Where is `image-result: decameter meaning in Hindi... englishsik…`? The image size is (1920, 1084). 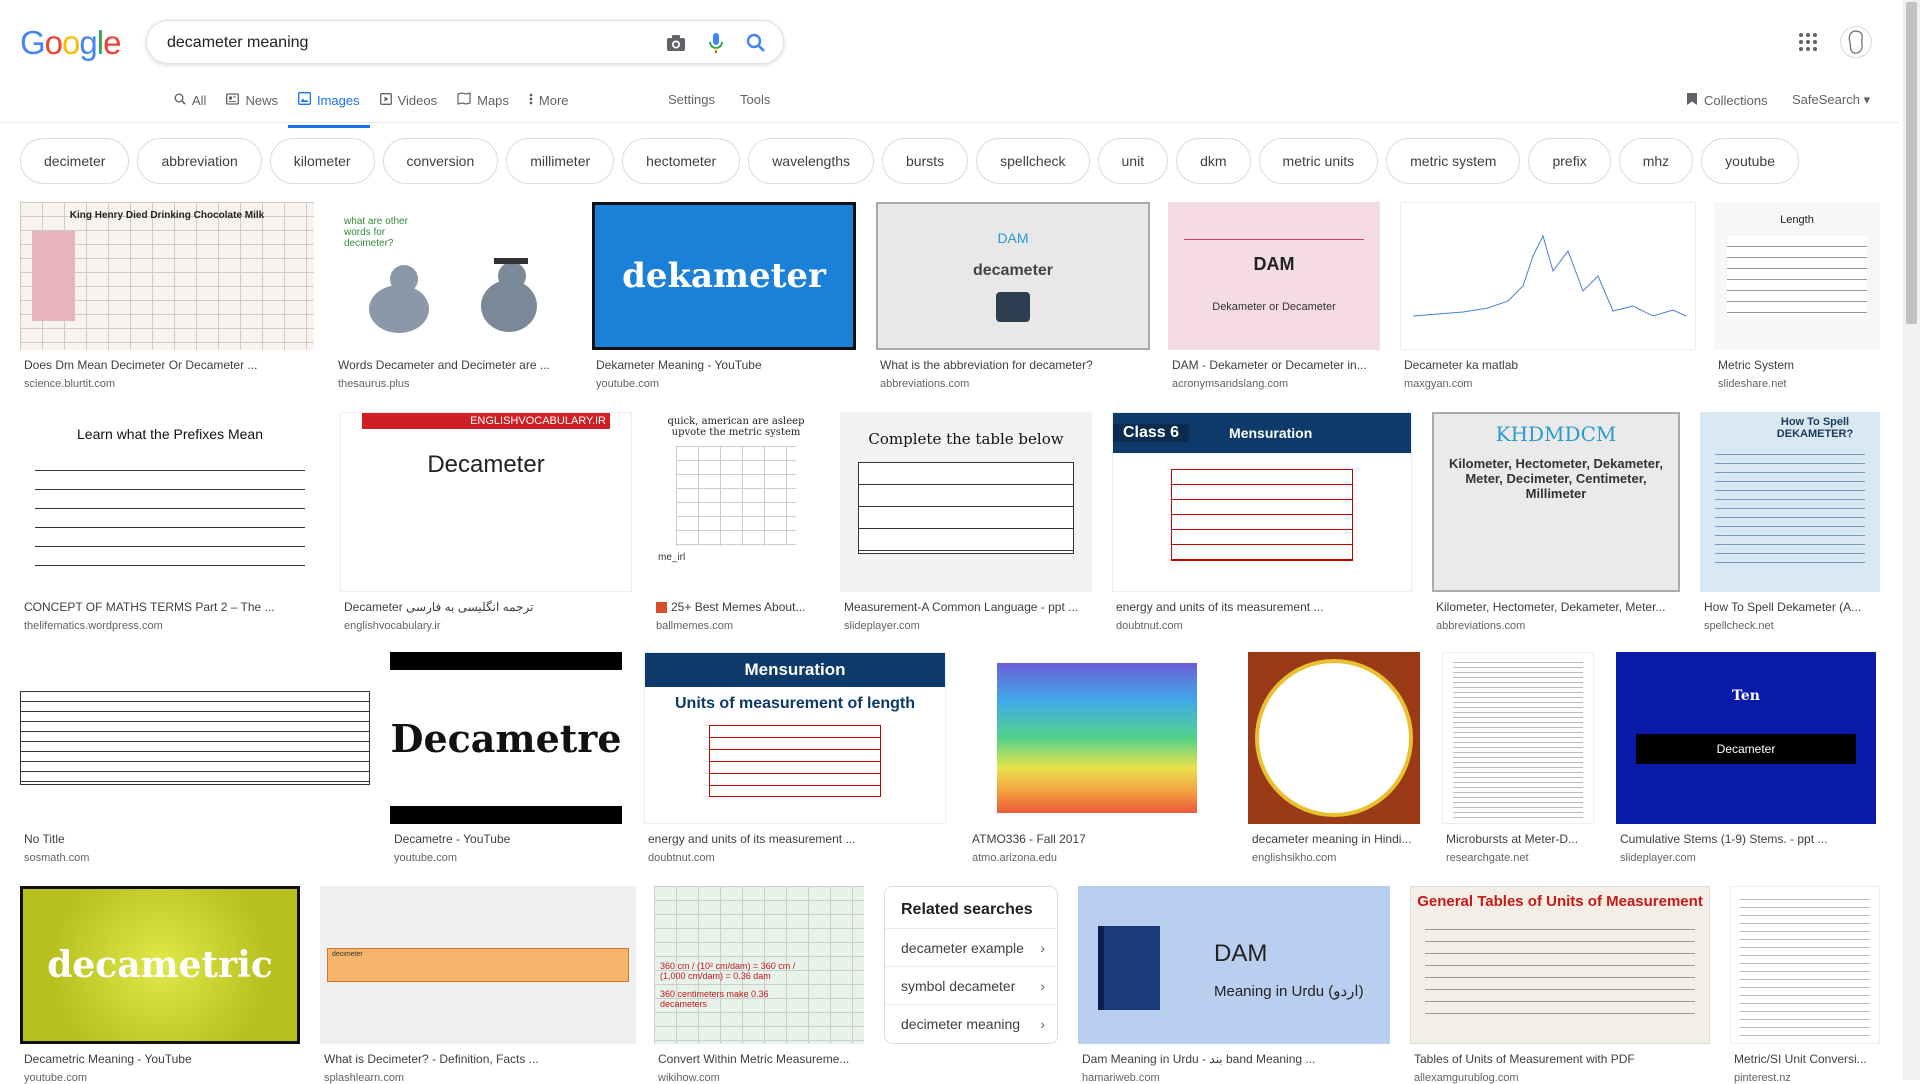
image-result: decameter meaning in Hindi... englishsik… is located at coordinates (1334, 759).